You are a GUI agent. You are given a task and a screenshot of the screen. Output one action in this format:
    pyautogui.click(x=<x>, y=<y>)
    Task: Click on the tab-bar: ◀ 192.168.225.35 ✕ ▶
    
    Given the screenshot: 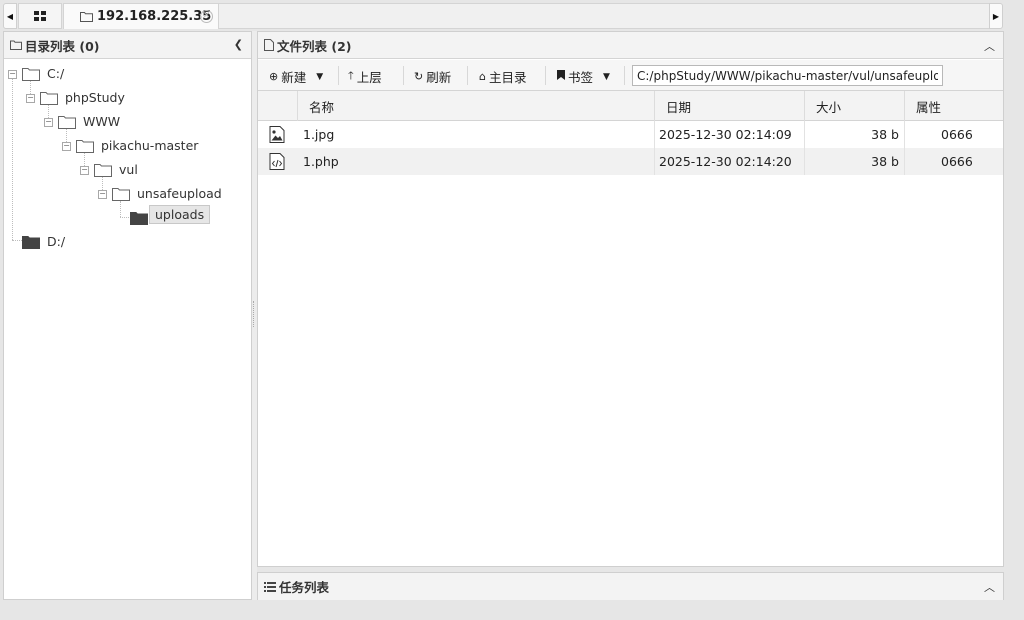 What is the action you would take?
    pyautogui.click(x=512, y=15)
    